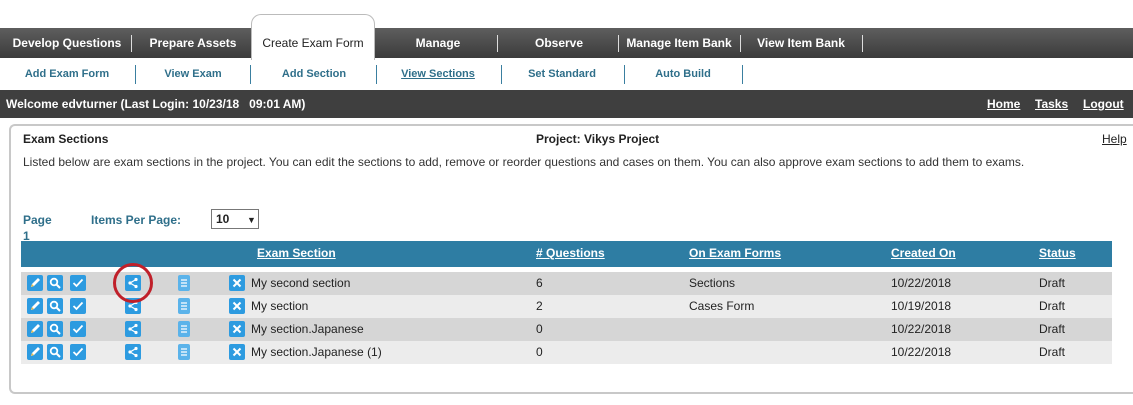 The height and width of the screenshot is (405, 1133). Describe the element at coordinates (566, 329) in the screenshot. I see `table-row: My section.Japanese 0 10/22/2018 Draft` at that location.